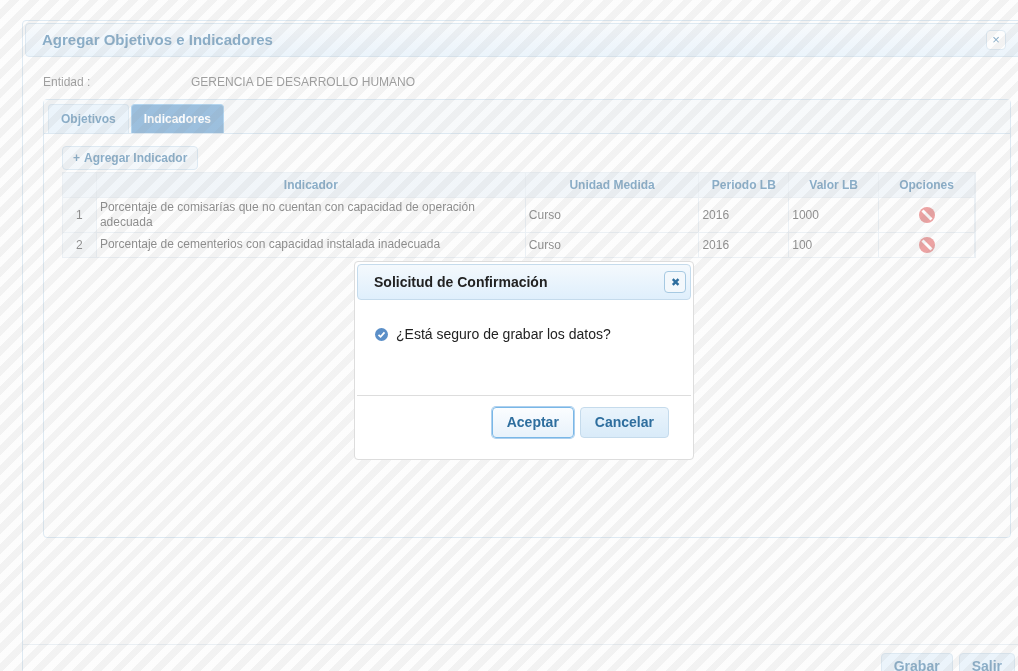 This screenshot has width=1018, height=671. I want to click on footer-button: Salir, so click(986, 662).